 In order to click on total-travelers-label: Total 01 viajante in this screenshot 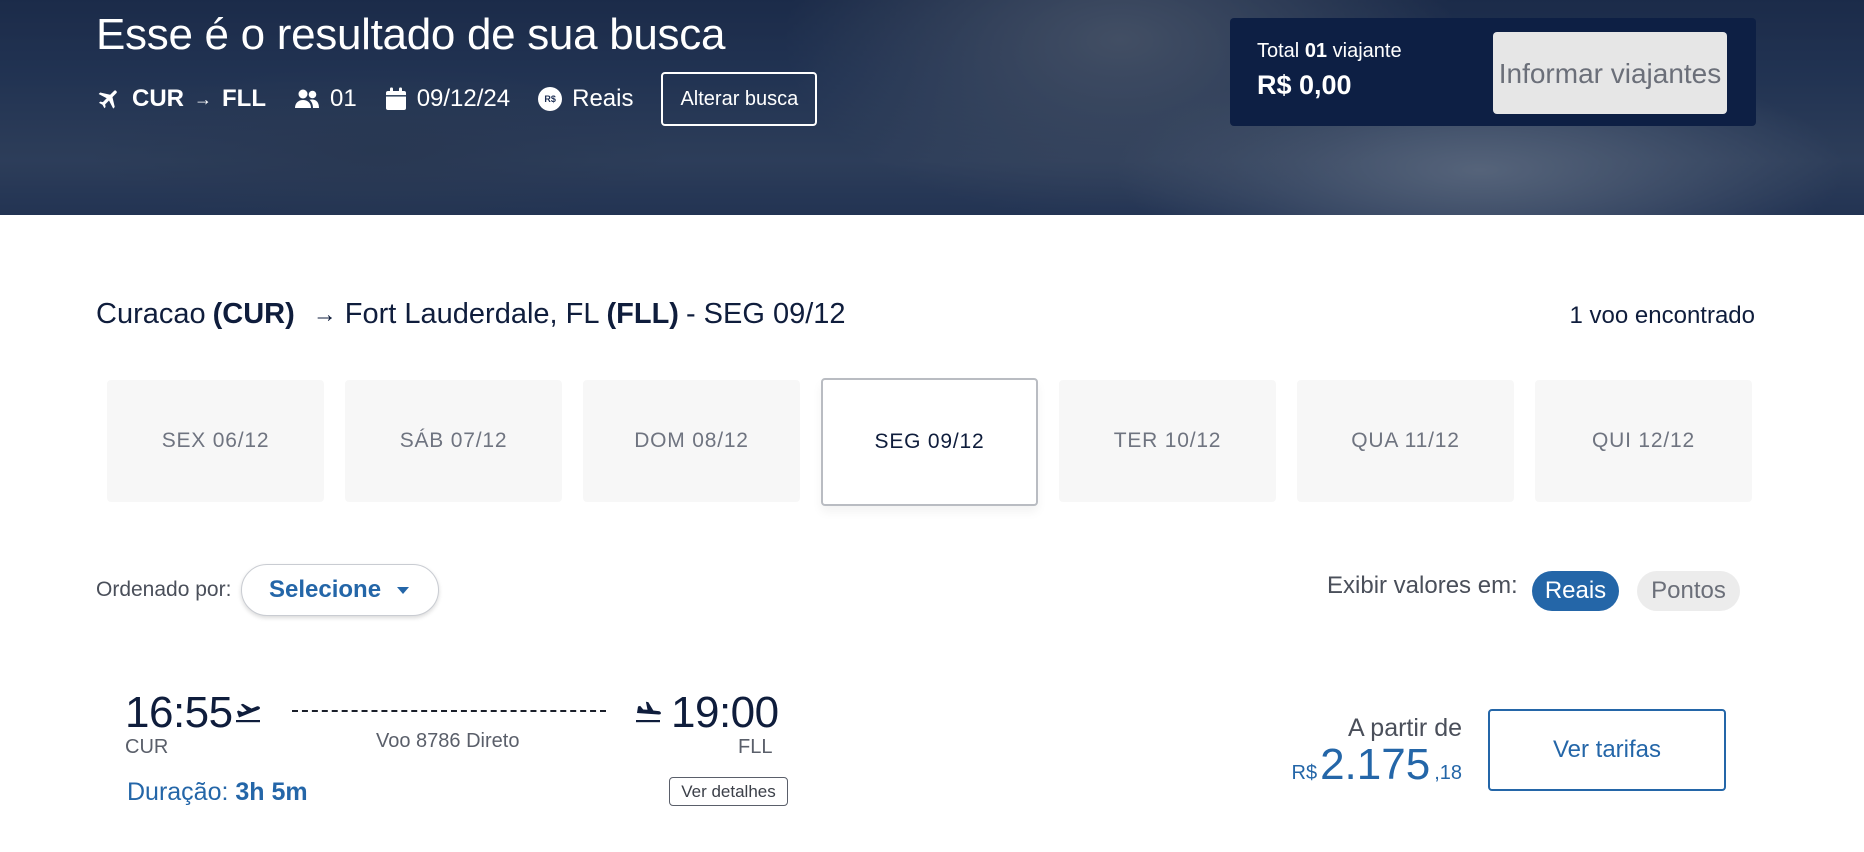, I will do `click(1329, 51)`.